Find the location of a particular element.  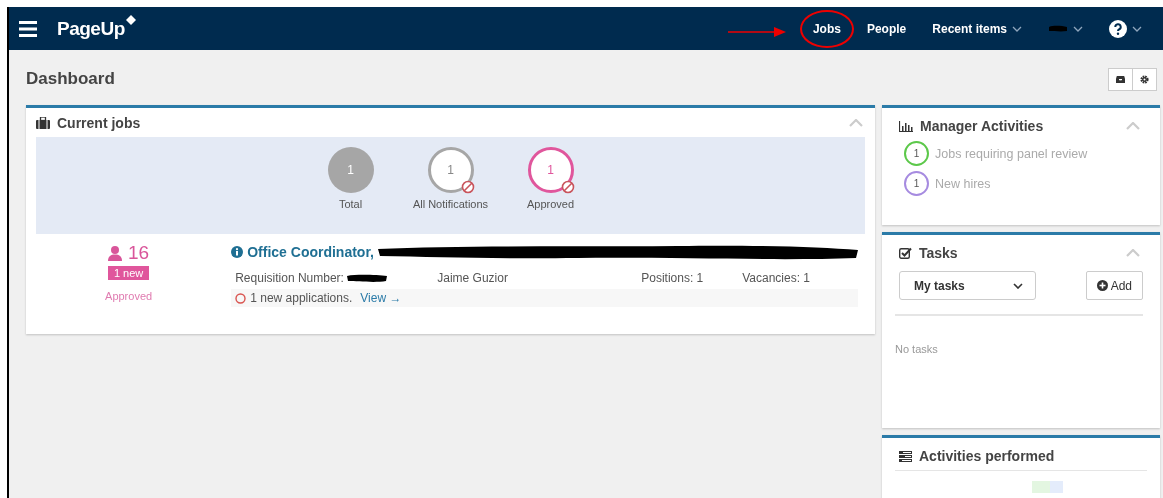

diamond-icon is located at coordinates (130, 19).